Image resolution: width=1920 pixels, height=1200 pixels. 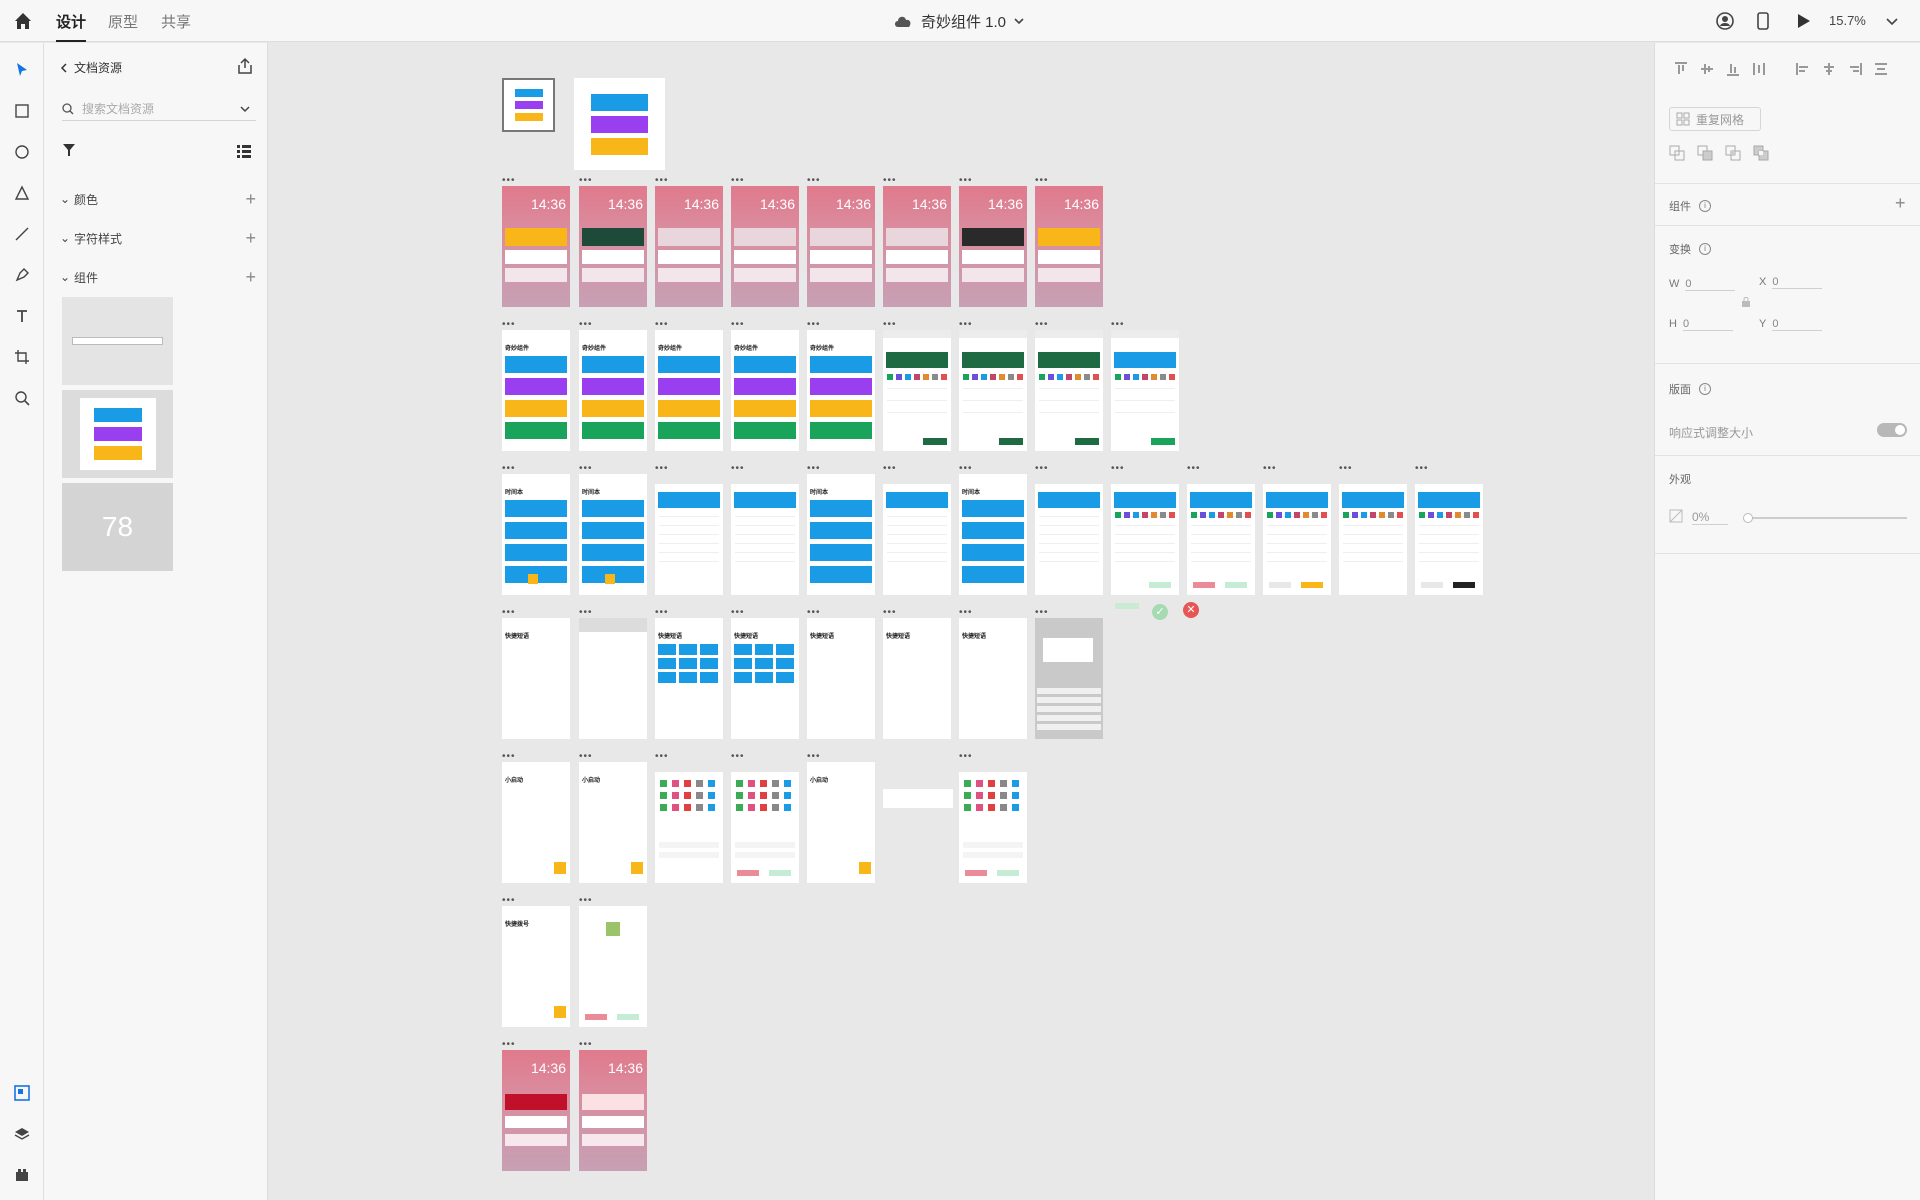 What do you see at coordinates (22, 234) in the screenshot?
I see `line-tool-icon` at bounding box center [22, 234].